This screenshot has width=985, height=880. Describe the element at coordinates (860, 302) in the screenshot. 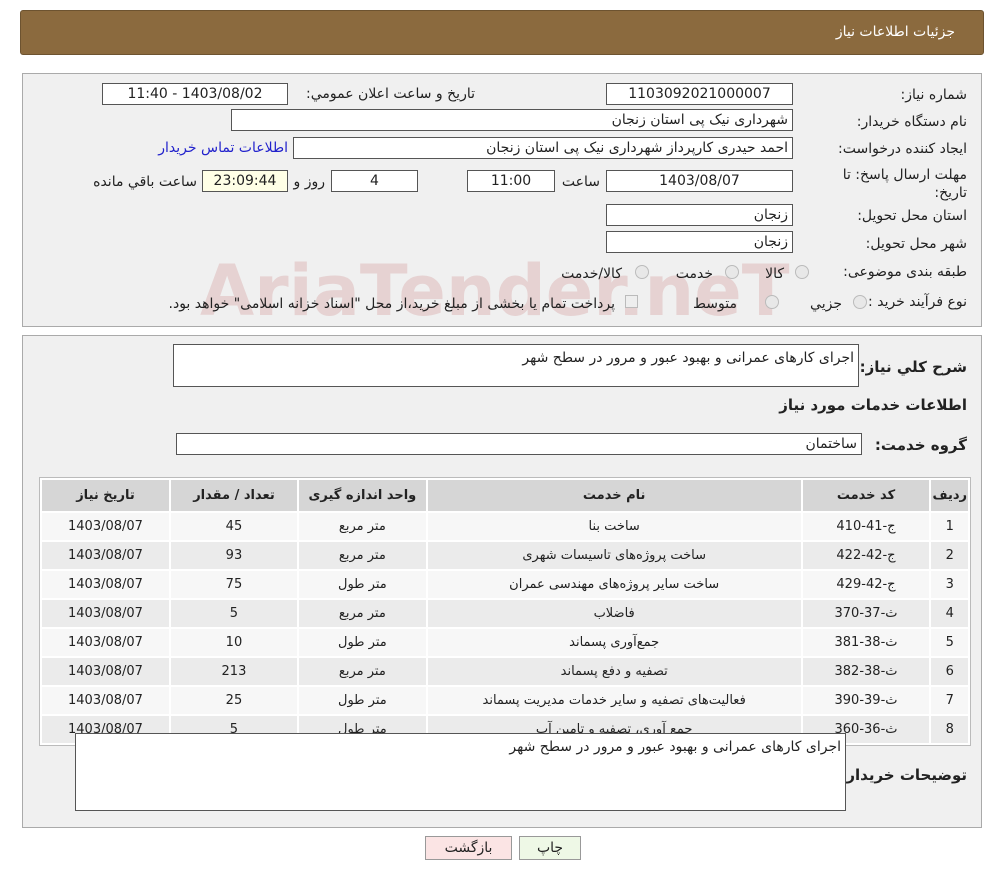

I see `process-radio-minor` at that location.